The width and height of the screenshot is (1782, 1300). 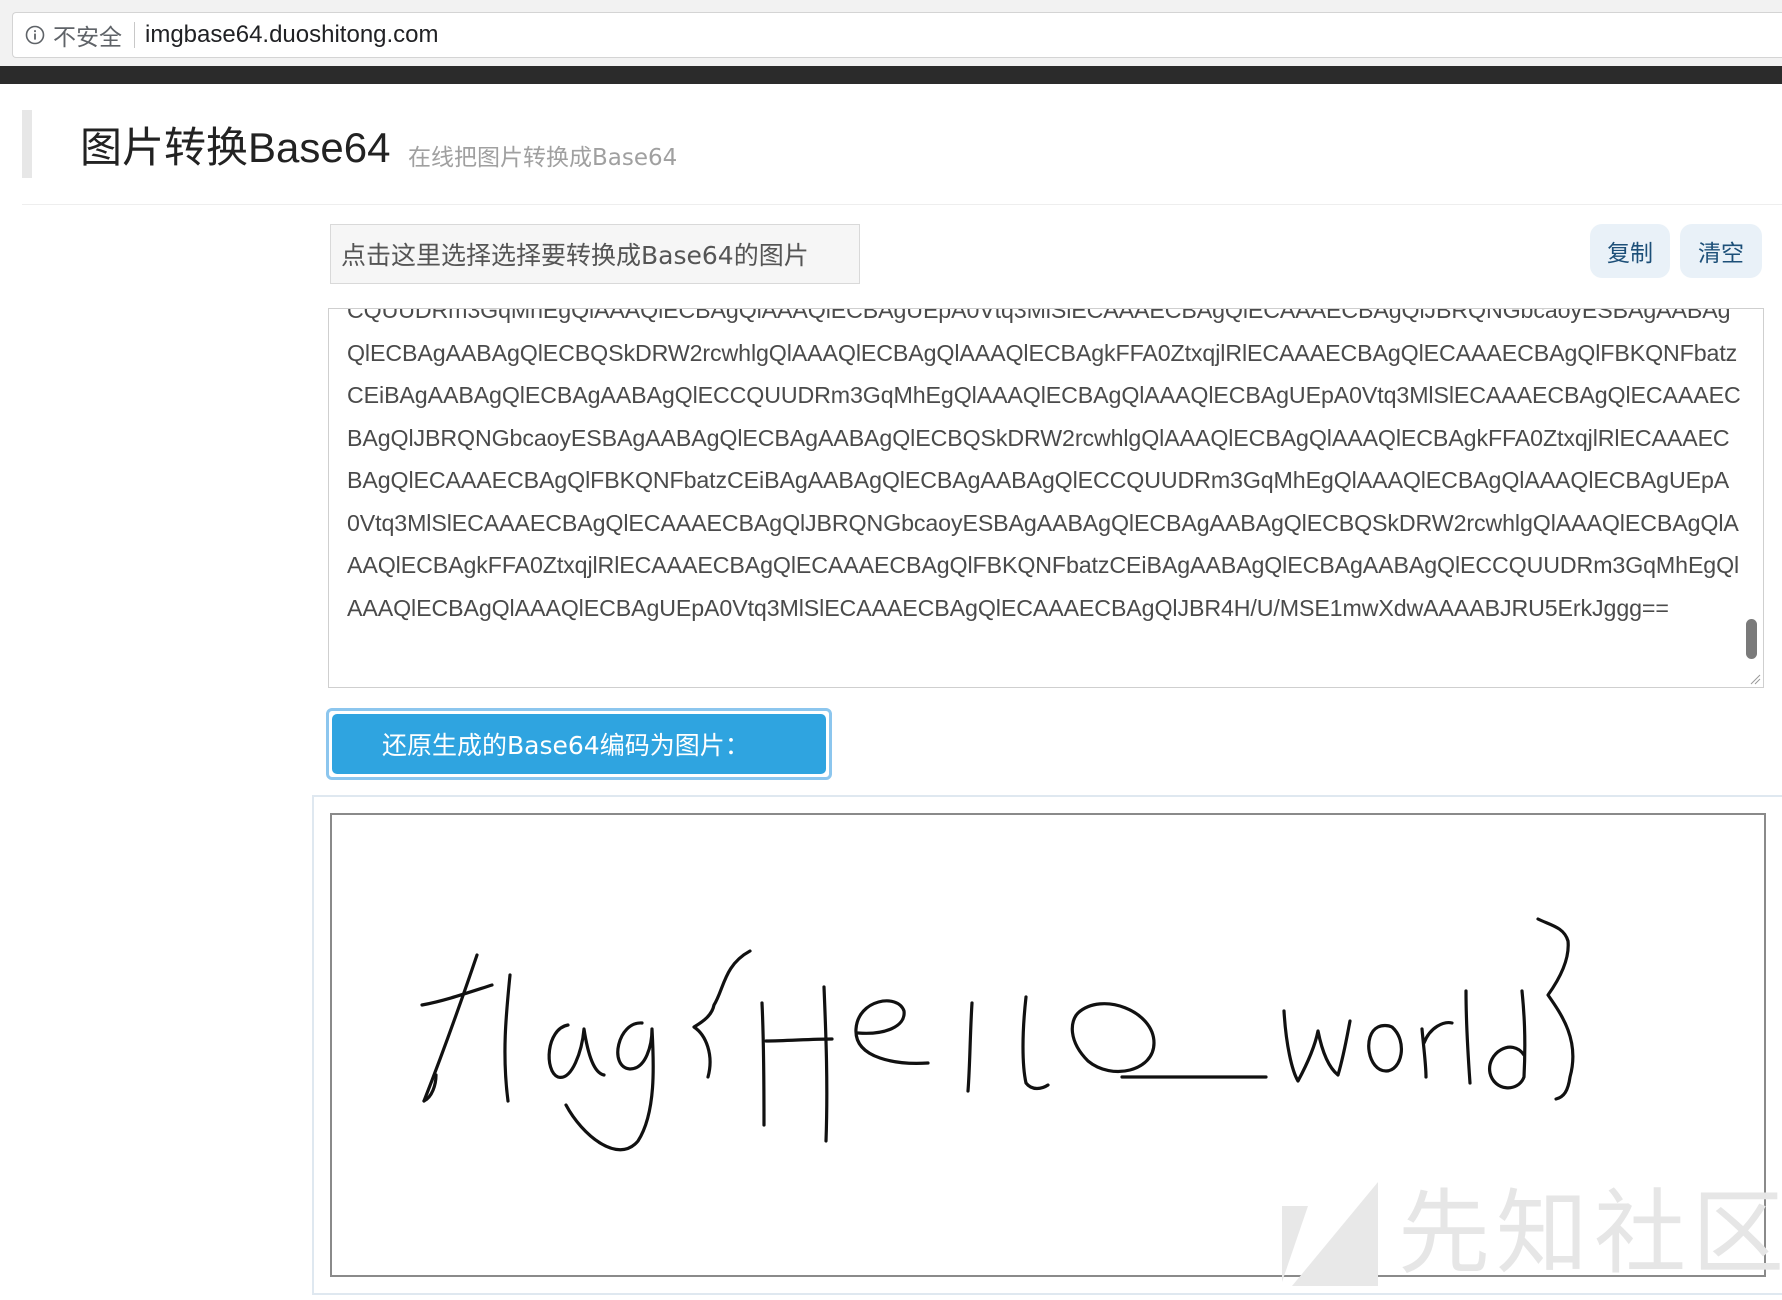 What do you see at coordinates (897, 35) in the screenshot?
I see `url-box: 不安全 imgbase64.duoshitong.com` at bounding box center [897, 35].